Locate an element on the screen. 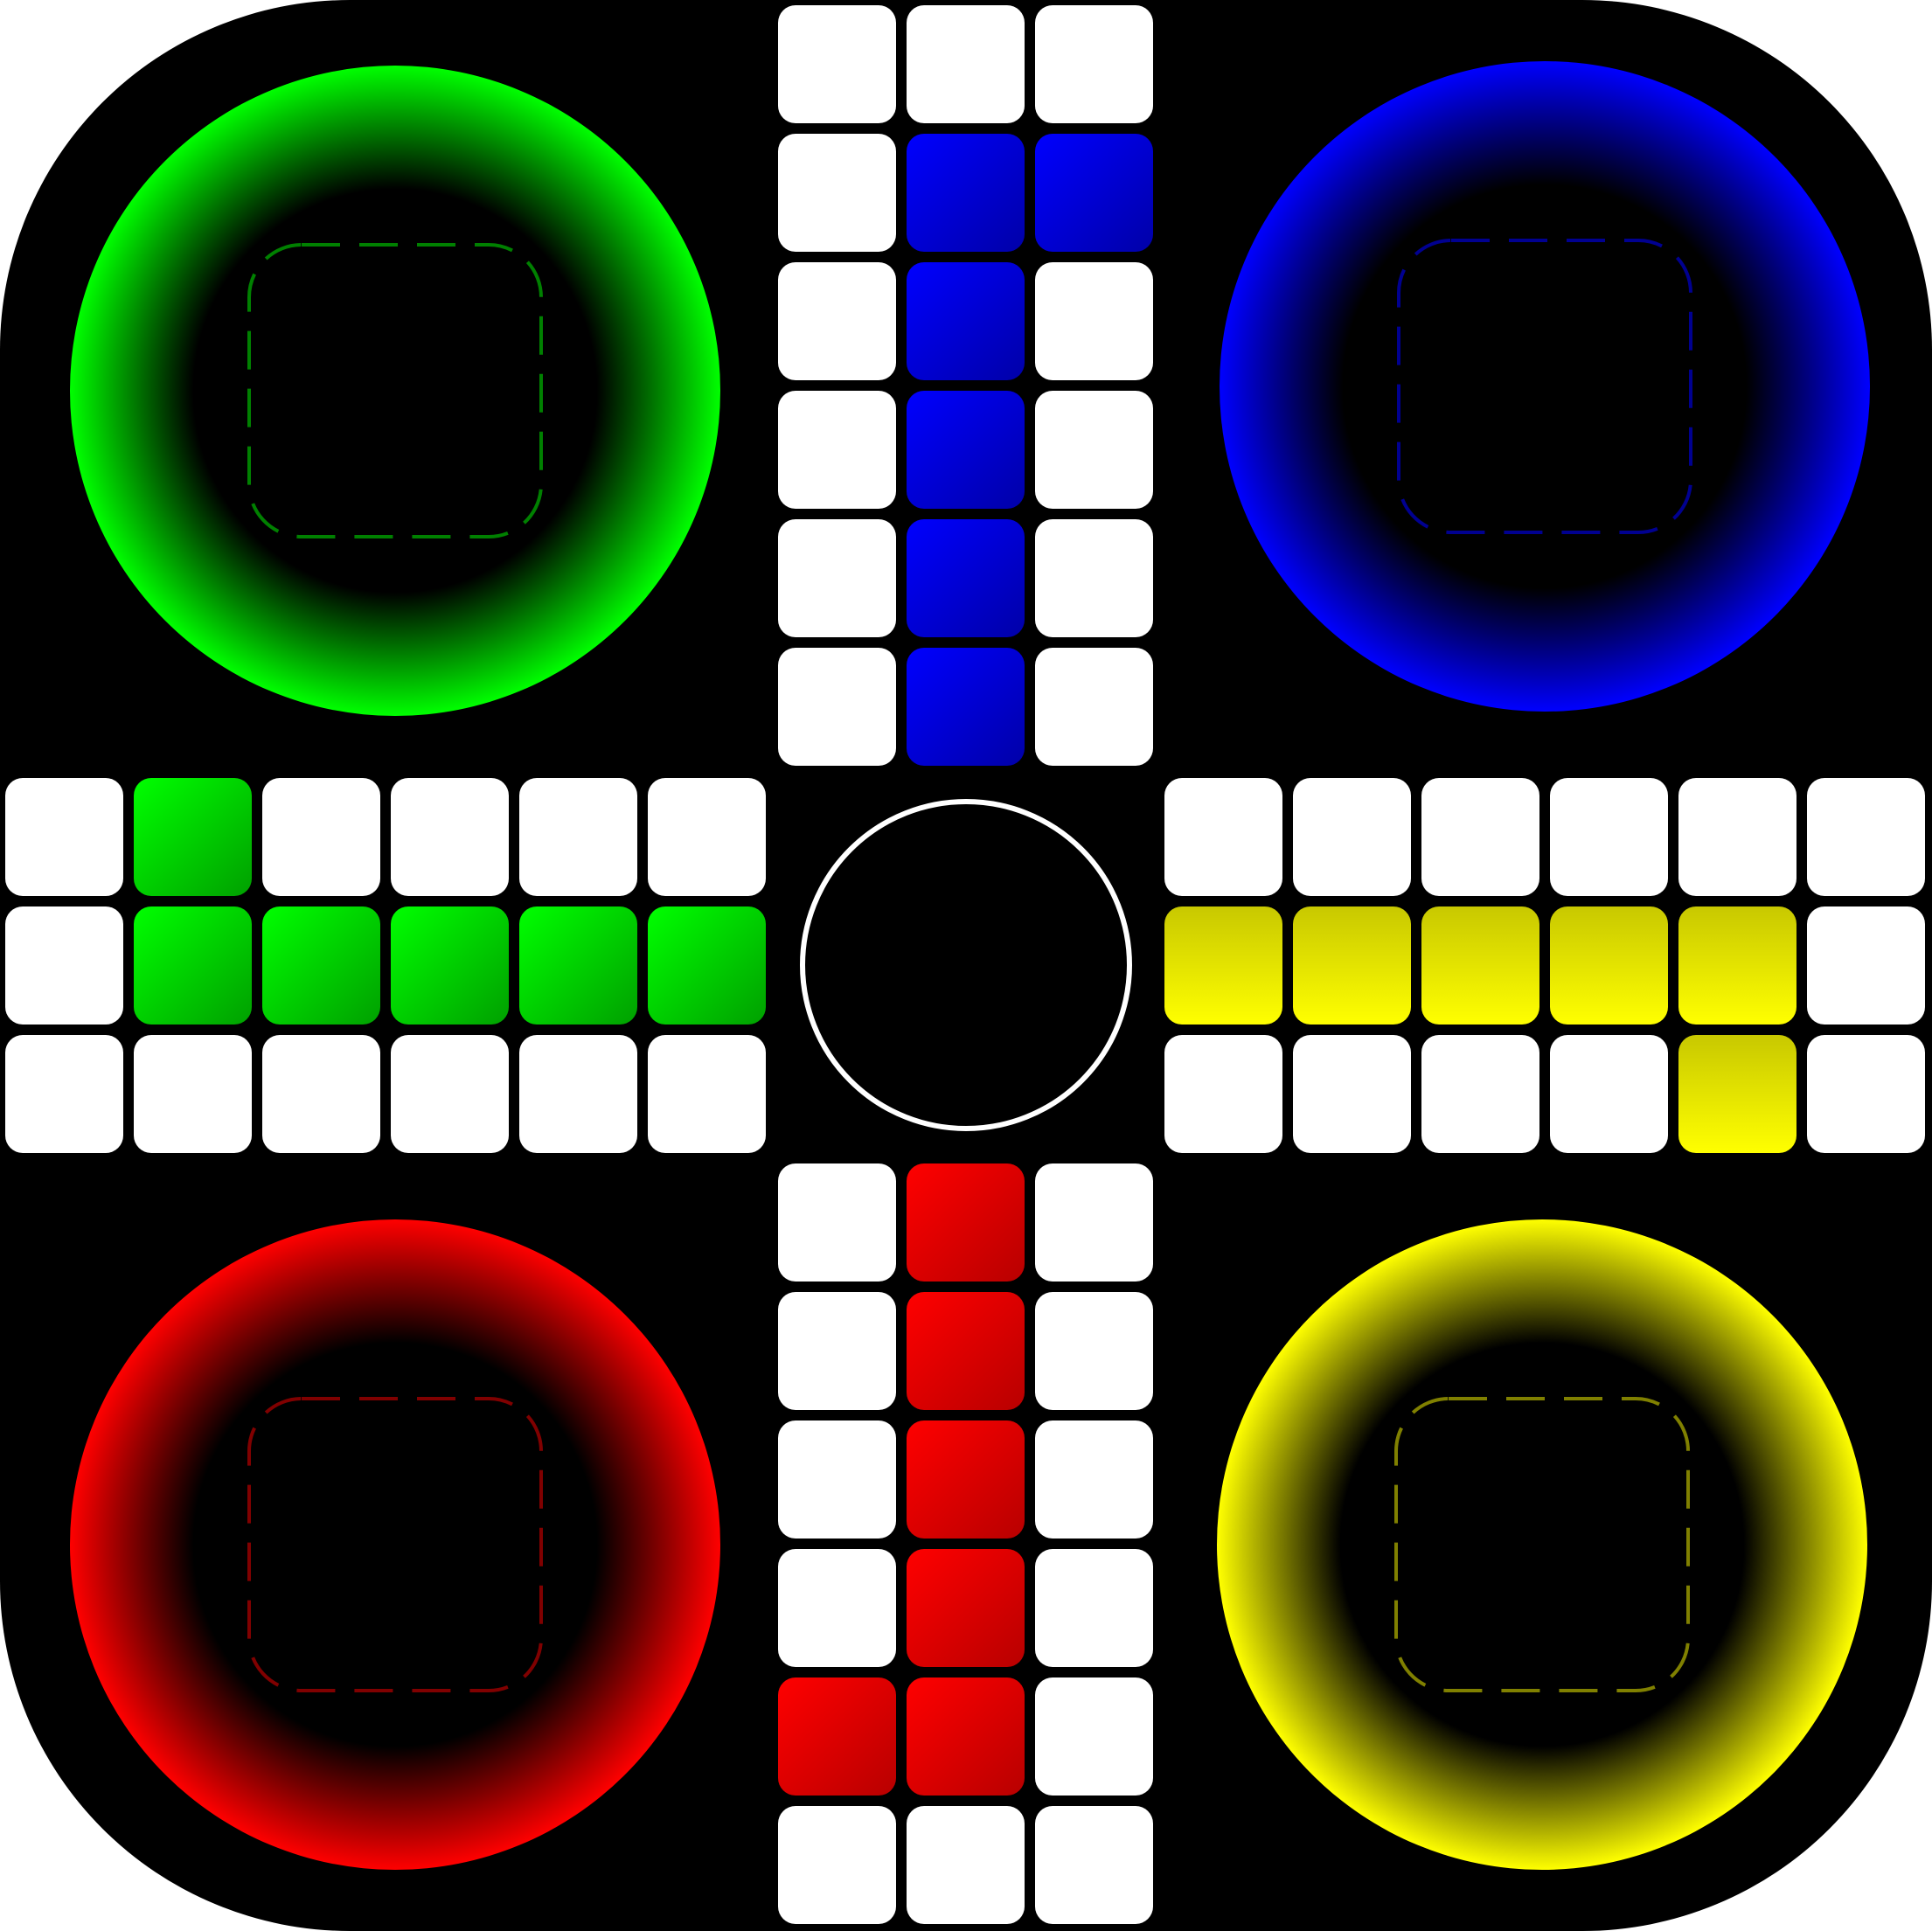 Image resolution: width=1932 pixels, height=1931 pixels. green-nest-circle is located at coordinates (395, 391).